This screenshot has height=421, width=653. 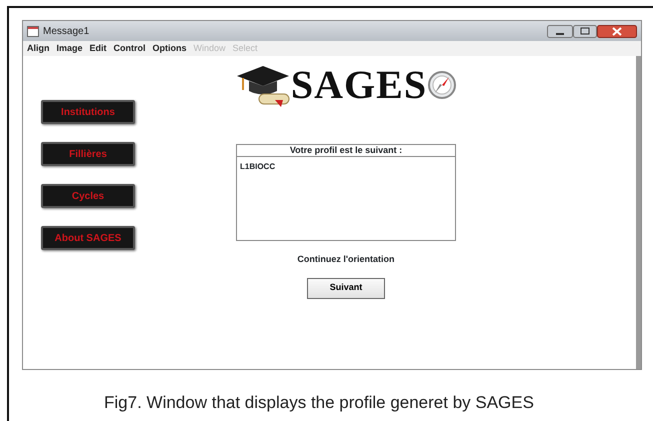 What do you see at coordinates (319, 403) in the screenshot?
I see `figure-caption: Fig7. Window that displays the profile generet by SAGES` at bounding box center [319, 403].